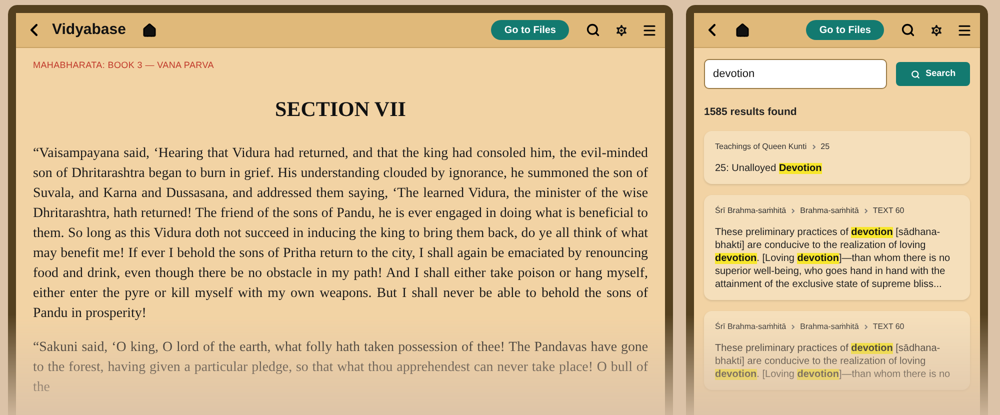 This screenshot has width=1000, height=415. What do you see at coordinates (933, 74) in the screenshot?
I see `search-button: Search` at bounding box center [933, 74].